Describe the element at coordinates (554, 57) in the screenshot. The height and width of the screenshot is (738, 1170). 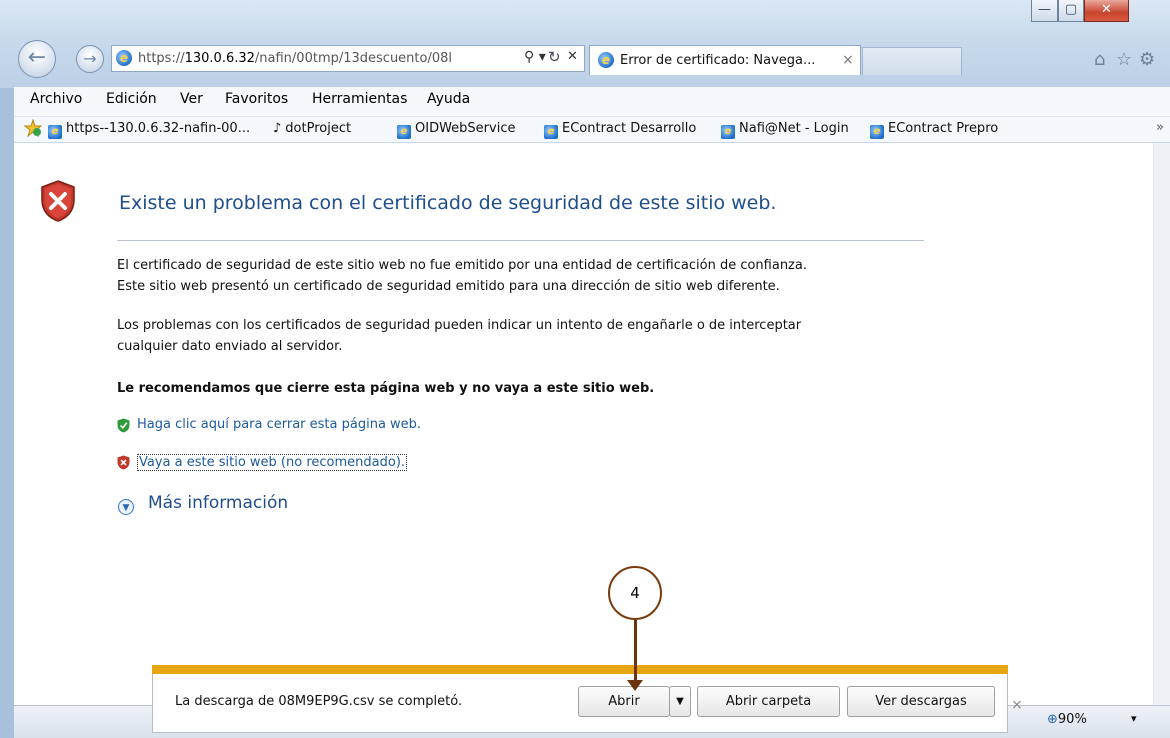
I see `refresh-icon: ↻` at that location.